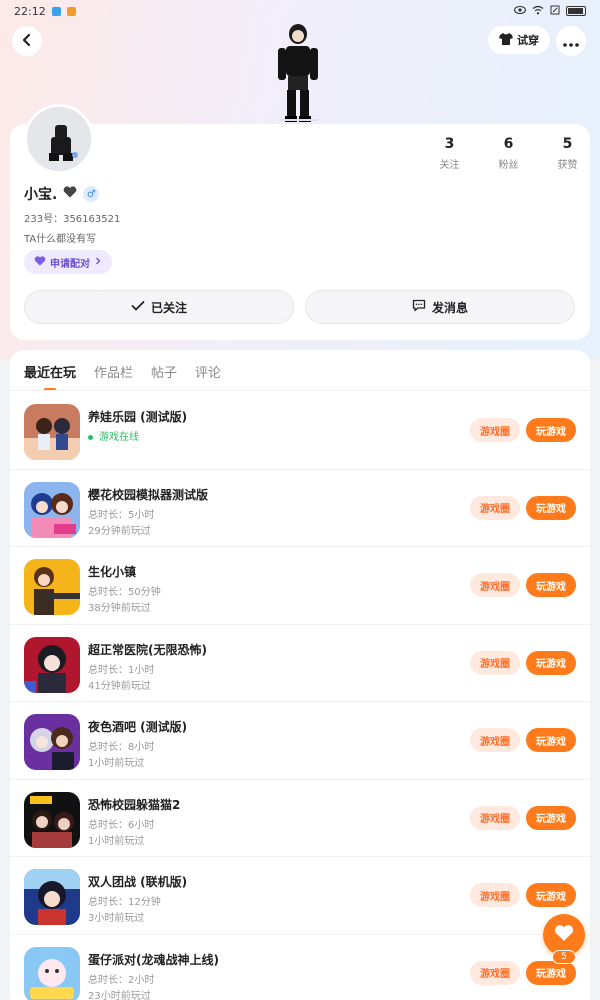  I want to click on wifi-icon, so click(538, 11).